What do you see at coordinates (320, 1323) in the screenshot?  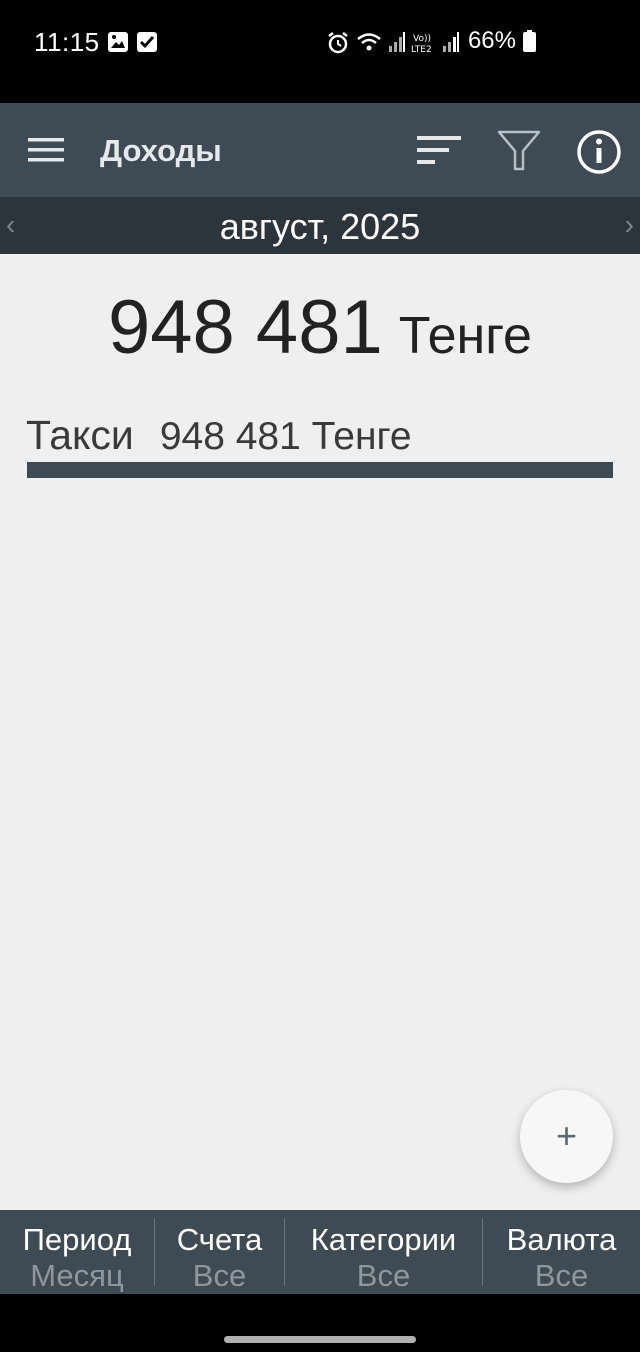 I see `system-nav-bar` at bounding box center [320, 1323].